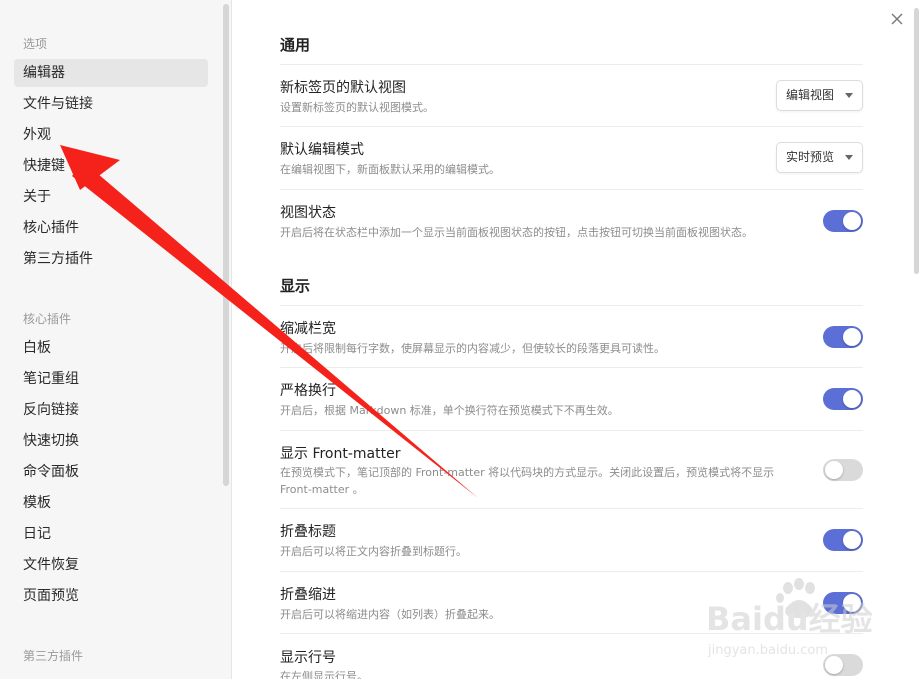 Image resolution: width=922 pixels, height=679 pixels. I want to click on sidebar-item-command-palette: 命令面板, so click(111, 472).